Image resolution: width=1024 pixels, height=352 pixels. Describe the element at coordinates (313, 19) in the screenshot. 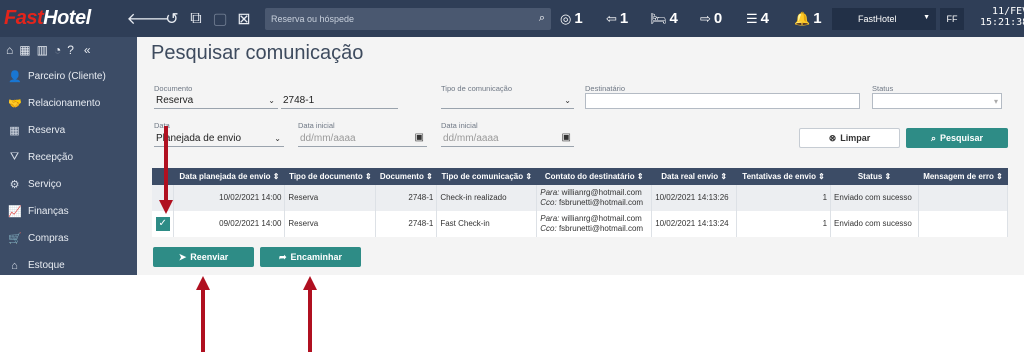

I see `search-placeholder: Reserva ou hóspede` at that location.